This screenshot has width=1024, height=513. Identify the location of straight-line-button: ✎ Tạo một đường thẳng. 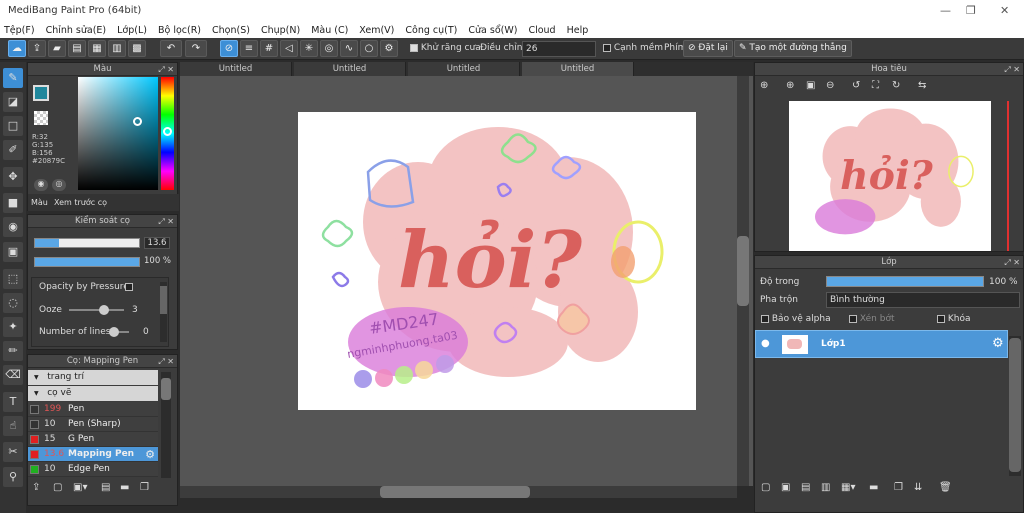
(793, 48).